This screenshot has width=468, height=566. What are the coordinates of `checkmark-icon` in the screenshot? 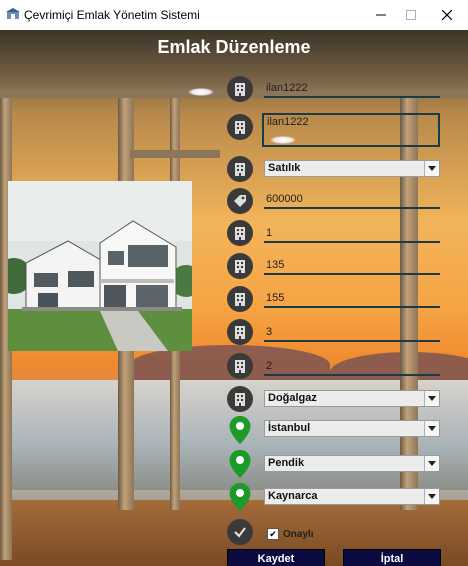 It's located at (240, 532).